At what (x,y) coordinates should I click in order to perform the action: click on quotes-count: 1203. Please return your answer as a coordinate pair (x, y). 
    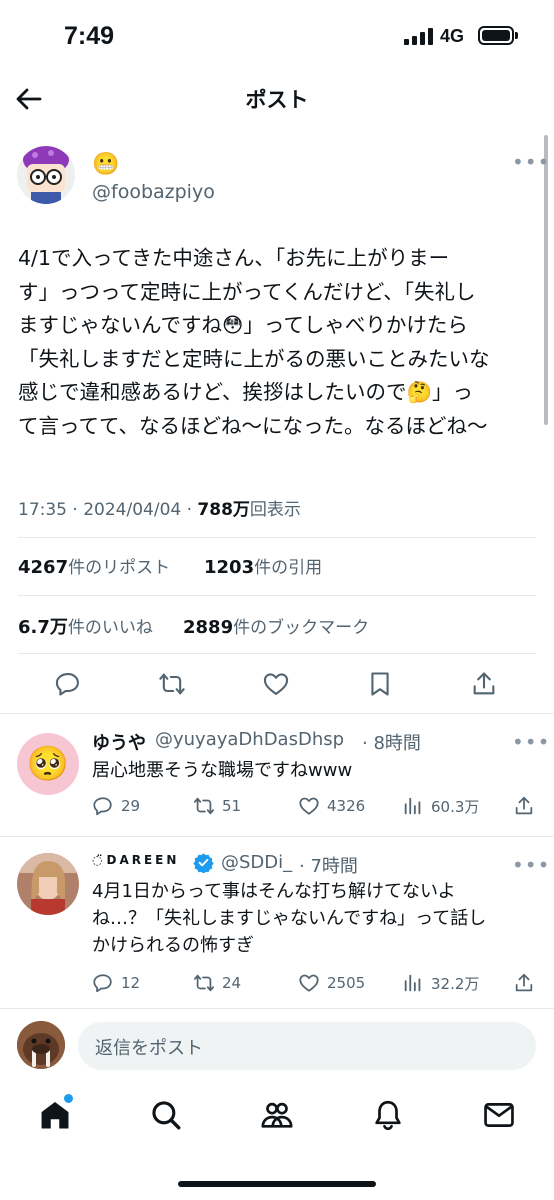
    Looking at the image, I should click on (229, 567).